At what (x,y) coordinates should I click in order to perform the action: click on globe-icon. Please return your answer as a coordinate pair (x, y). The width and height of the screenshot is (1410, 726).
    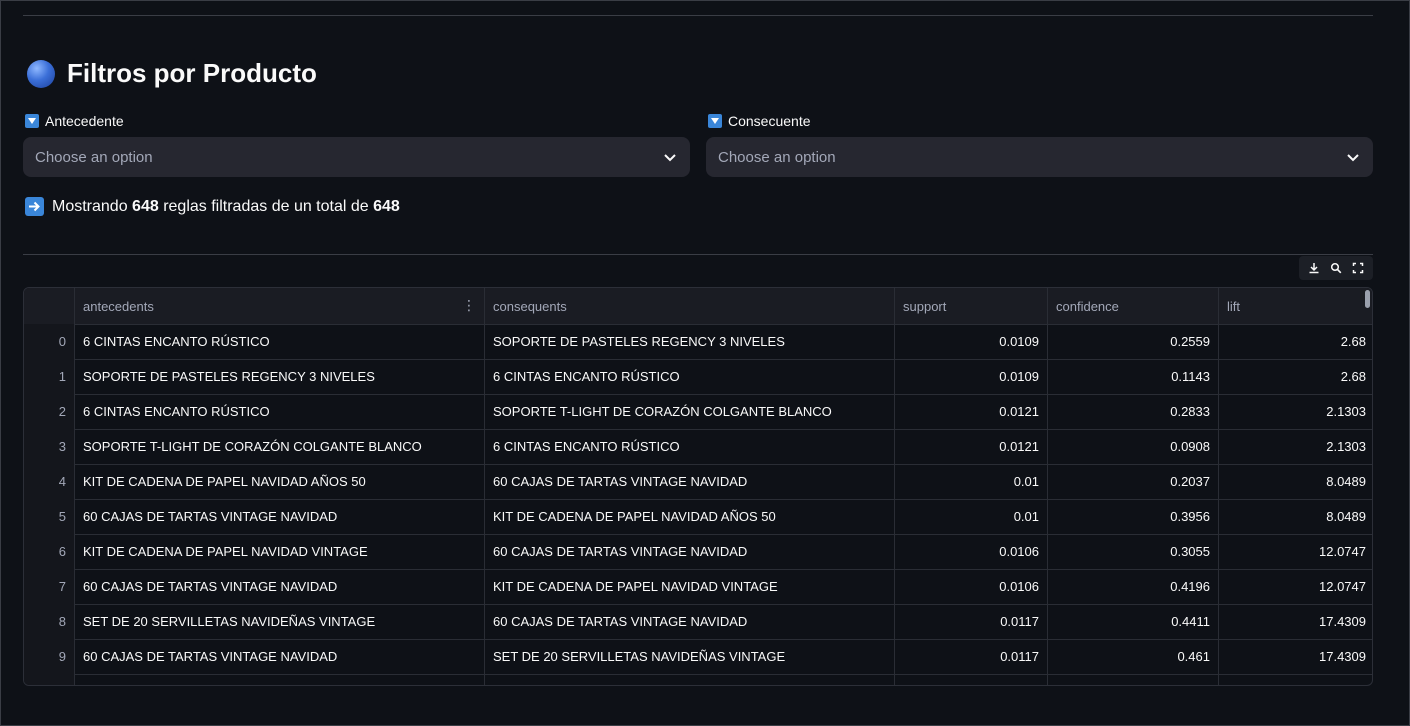
    Looking at the image, I should click on (41, 73).